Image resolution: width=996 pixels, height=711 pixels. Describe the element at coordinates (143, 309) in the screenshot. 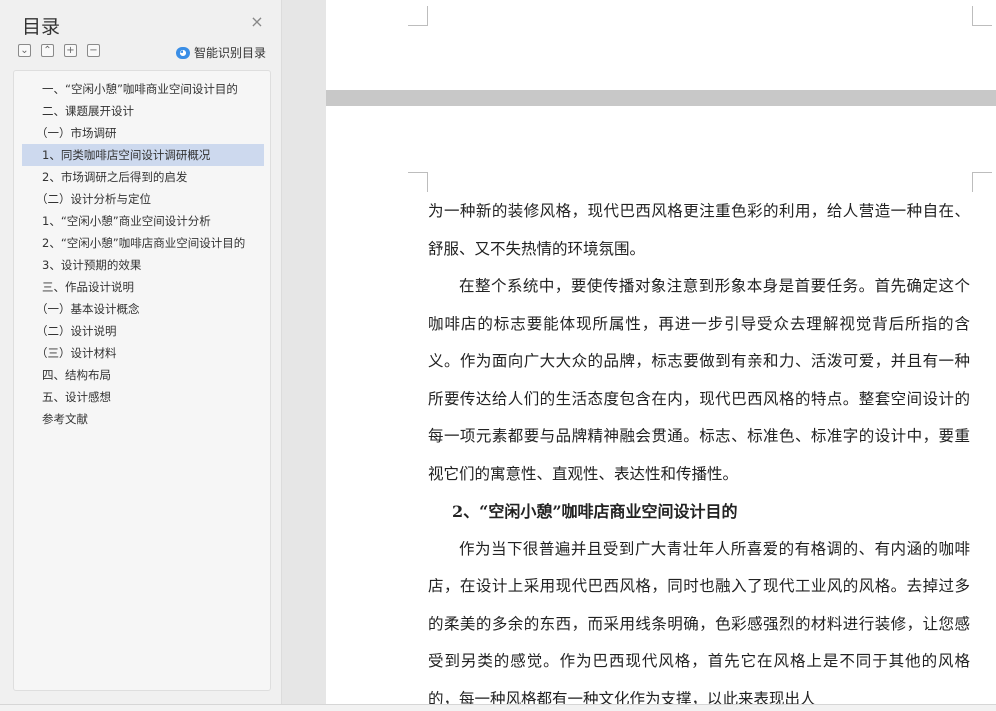

I see `toc-item: （一）基本设计概念` at that location.